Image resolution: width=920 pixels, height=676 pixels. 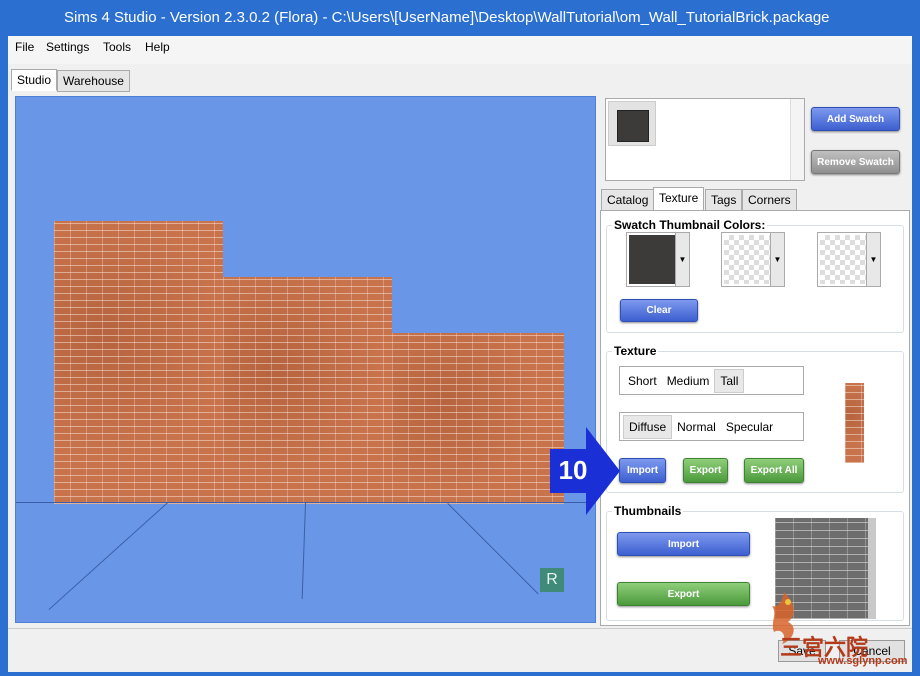 I want to click on swatch-list, so click(x=705, y=139).